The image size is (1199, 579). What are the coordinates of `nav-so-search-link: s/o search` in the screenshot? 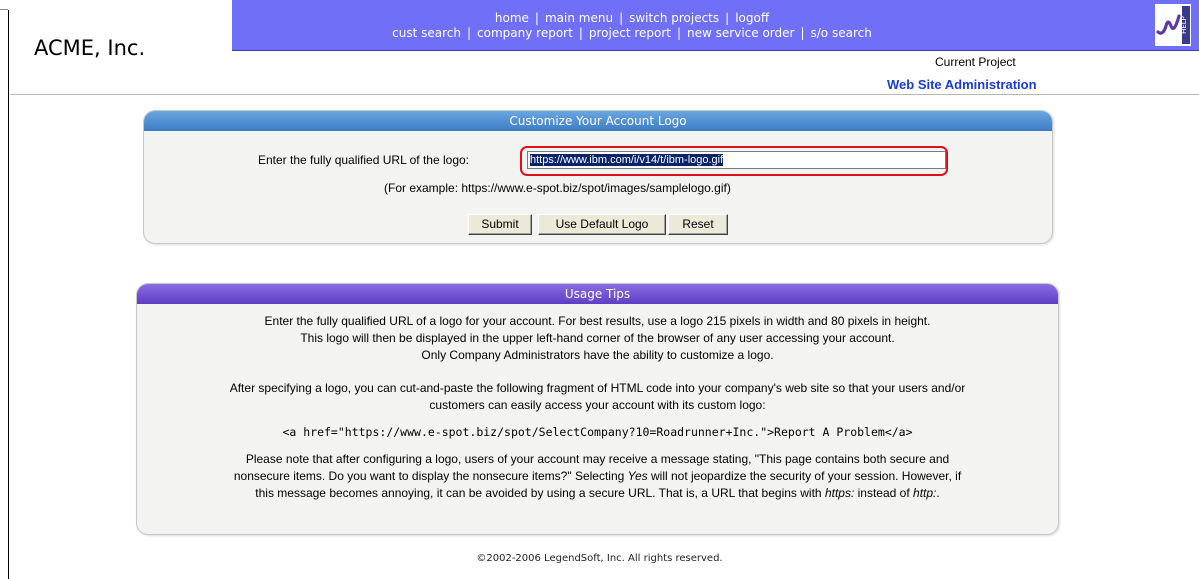 It's located at (841, 33).